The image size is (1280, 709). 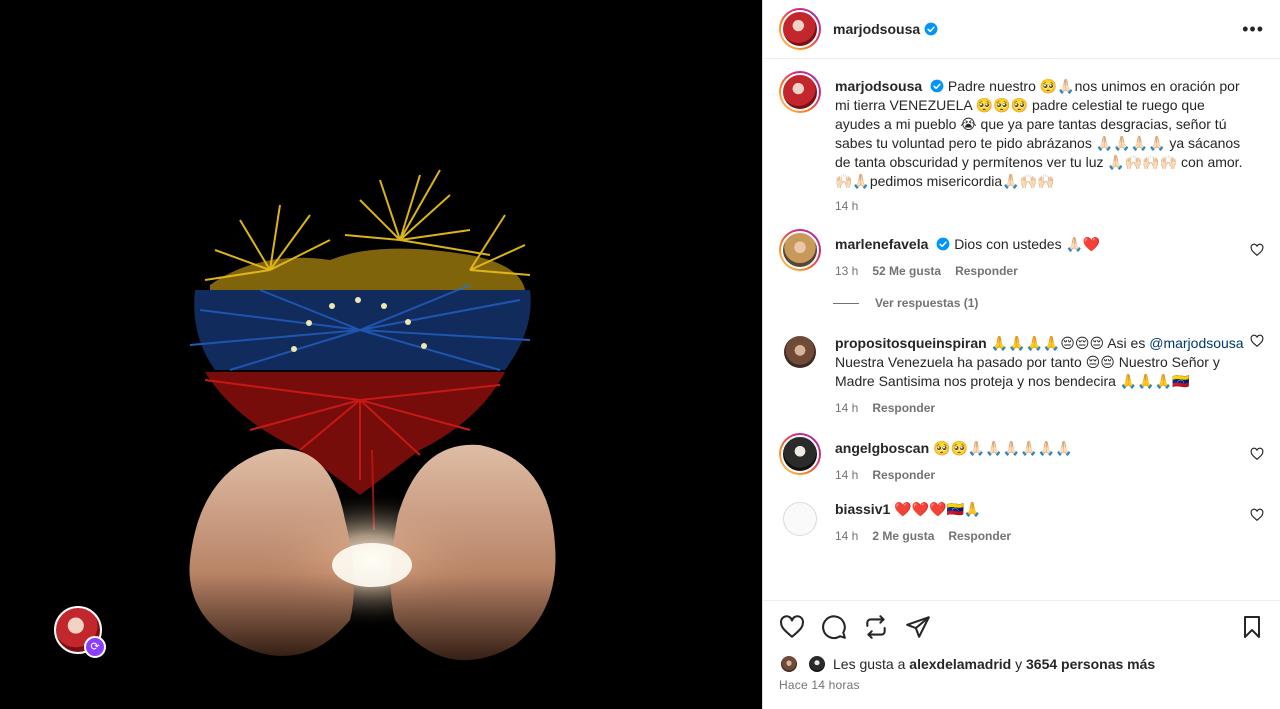 I want to click on caption-time: 14 h, so click(x=846, y=206).